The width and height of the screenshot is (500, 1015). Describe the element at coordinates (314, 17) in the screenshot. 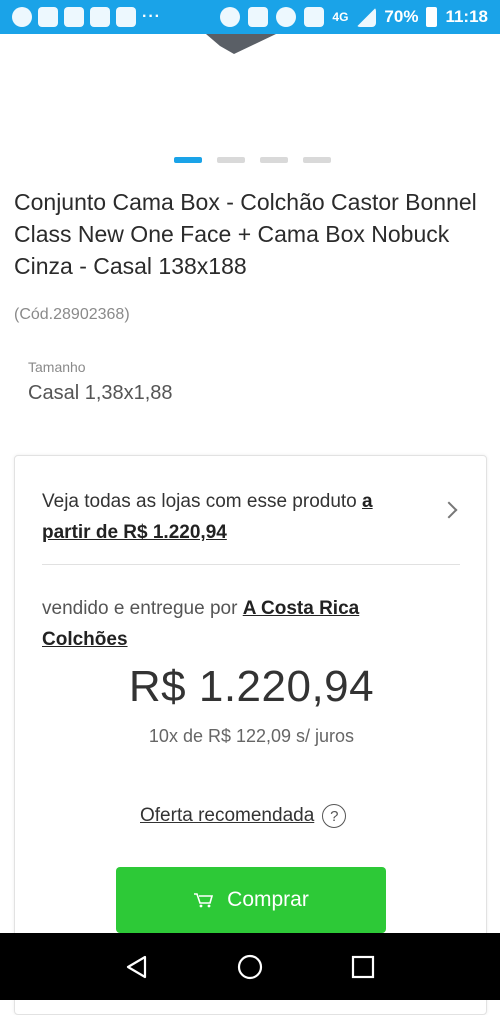

I see `wifi-call-icon` at that location.